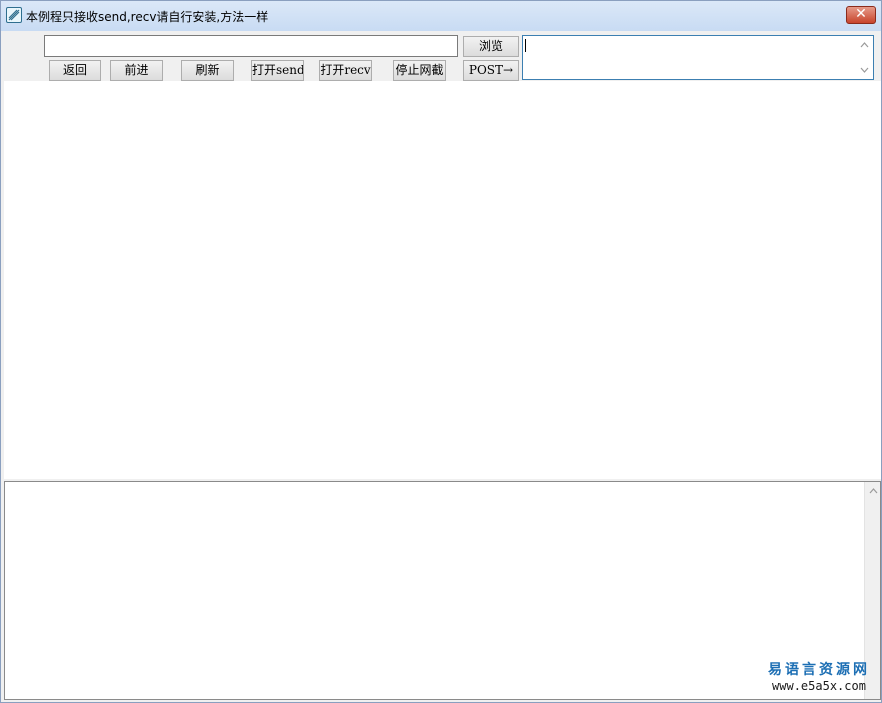 The height and width of the screenshot is (703, 882). I want to click on window-title: 本例程只接收send,recv请自行安装,方法一样, so click(147, 17).